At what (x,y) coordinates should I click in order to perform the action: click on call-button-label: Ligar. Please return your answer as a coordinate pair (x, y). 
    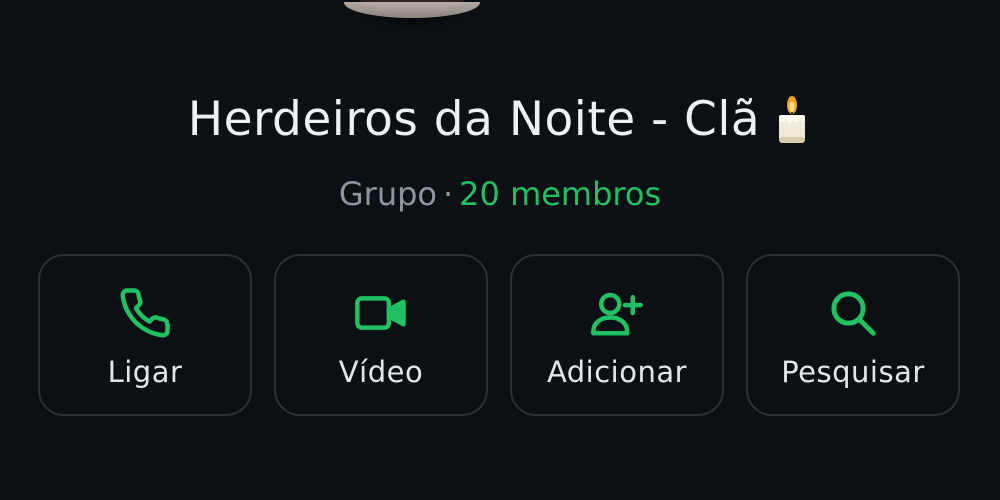
    Looking at the image, I should click on (145, 372).